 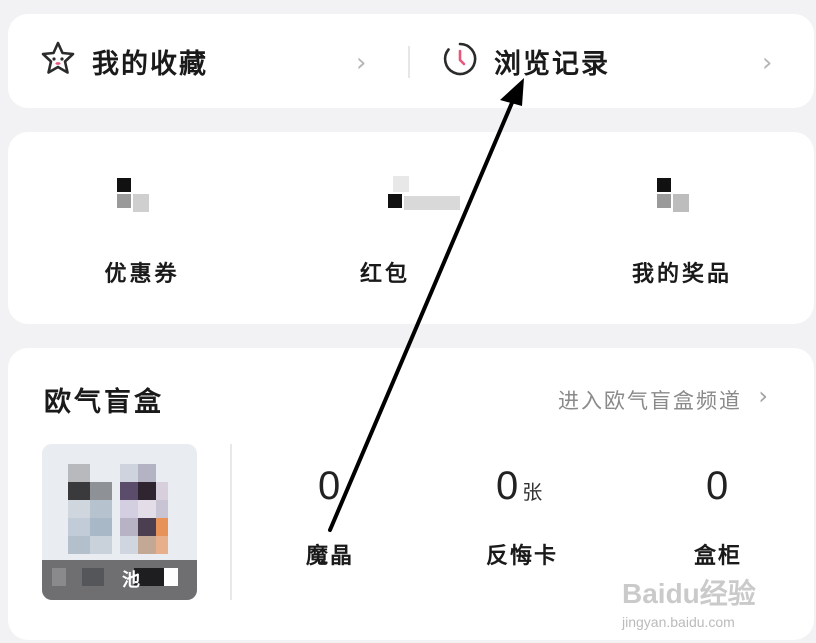 I want to click on watermark-url: jingyan.baidu.com, so click(x=678, y=622).